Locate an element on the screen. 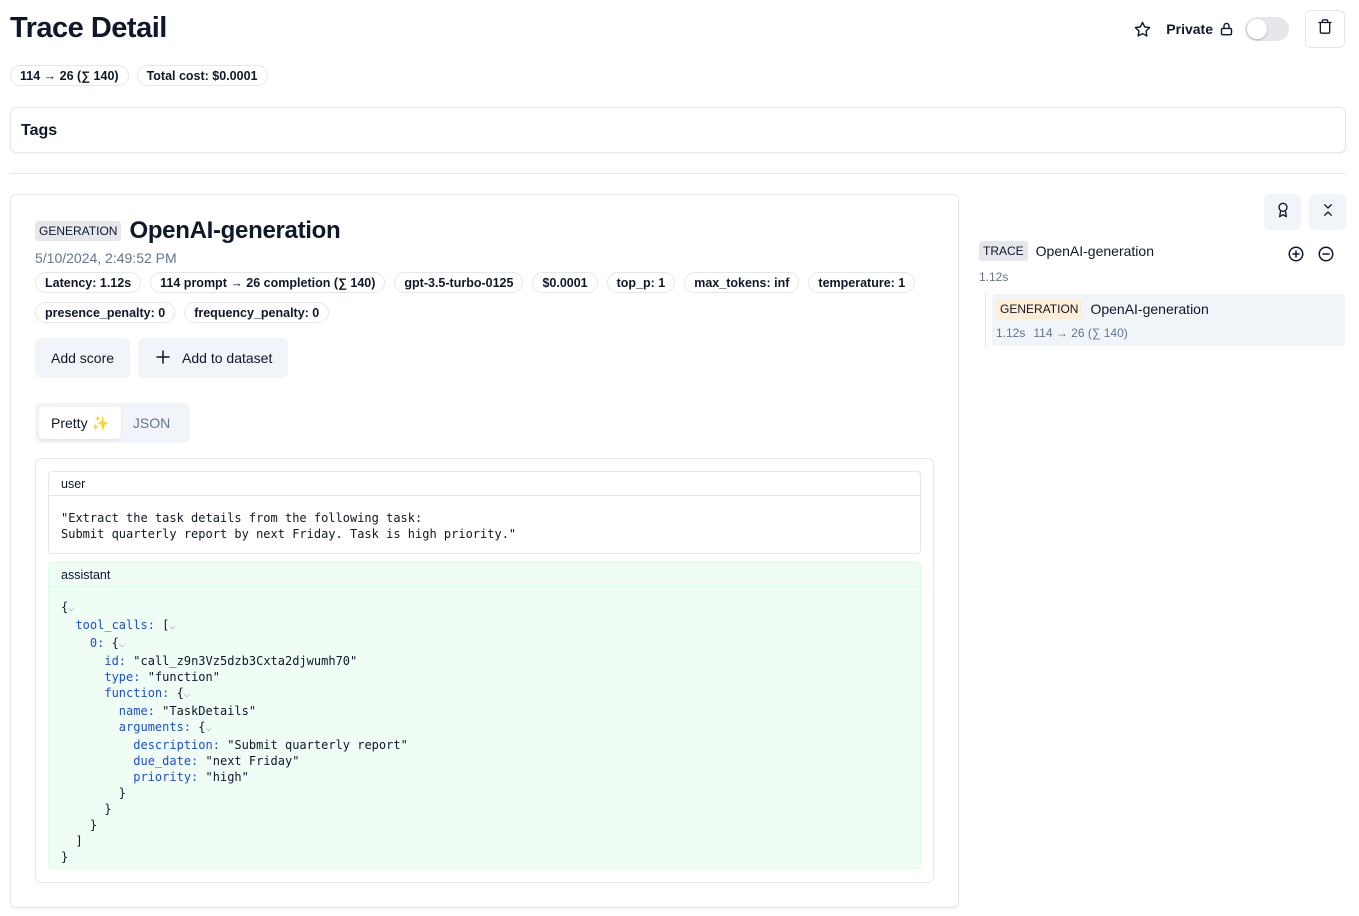 The height and width of the screenshot is (916, 1359). presence-penalty-pill: presence_penalty: 0 is located at coordinates (105, 312).